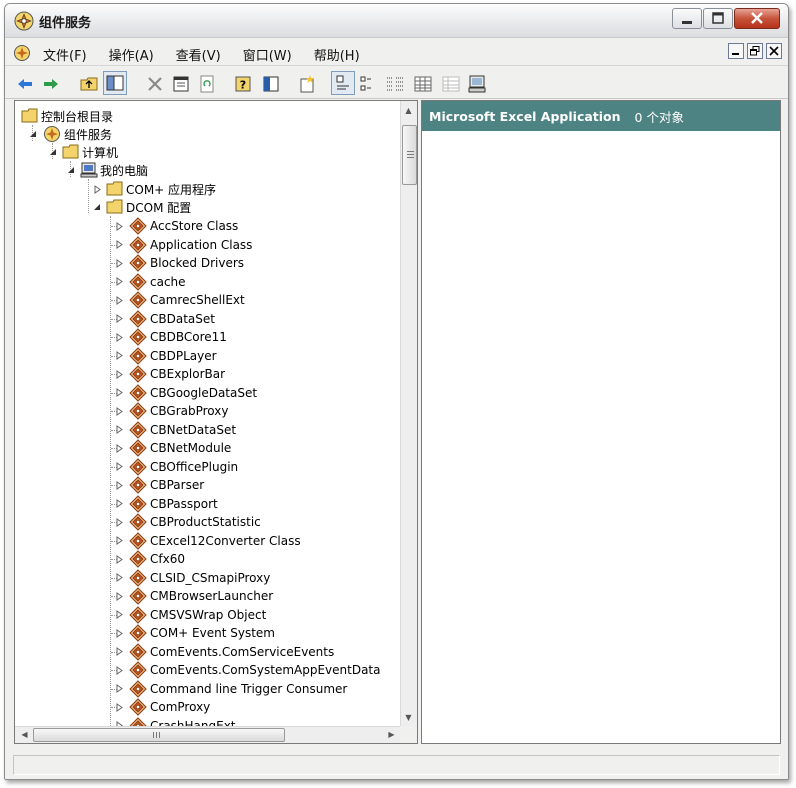 The image size is (796, 788). Describe the element at coordinates (180, 263) in the screenshot. I see `dcom-item: Blocked Drivers` at that location.